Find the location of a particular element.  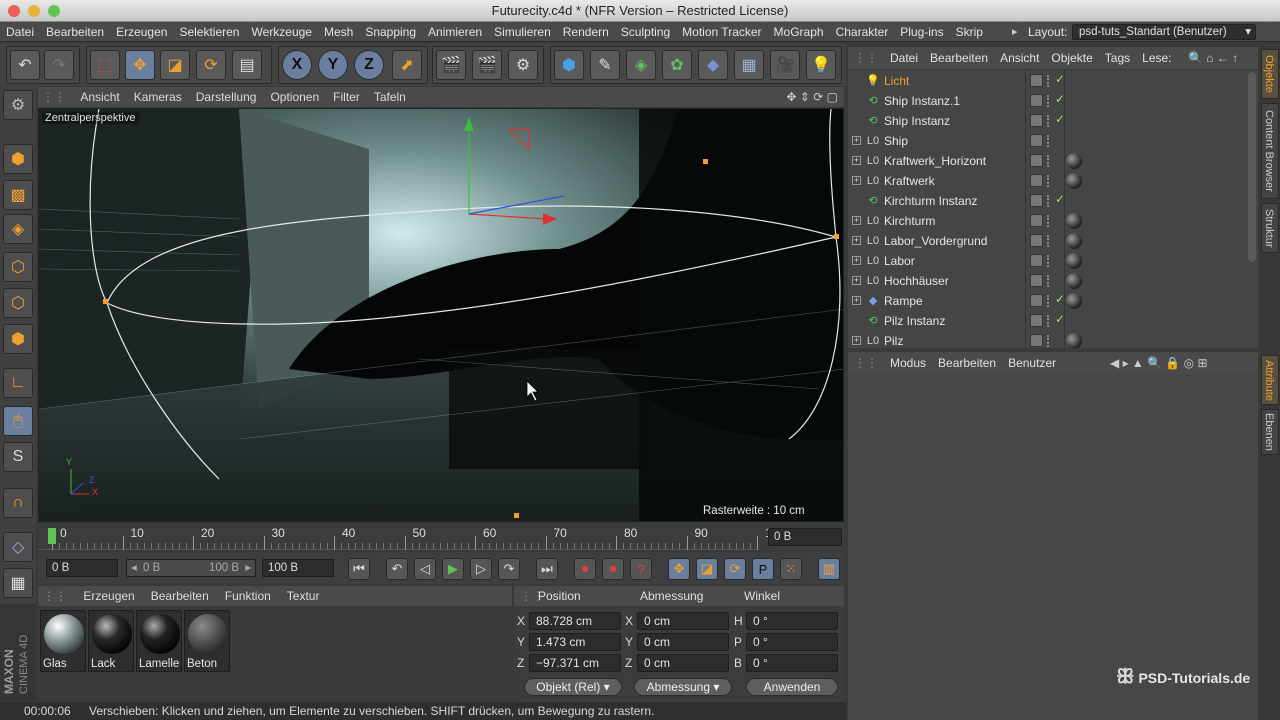

material-swatch: Lamelle is located at coordinates (159, 641).